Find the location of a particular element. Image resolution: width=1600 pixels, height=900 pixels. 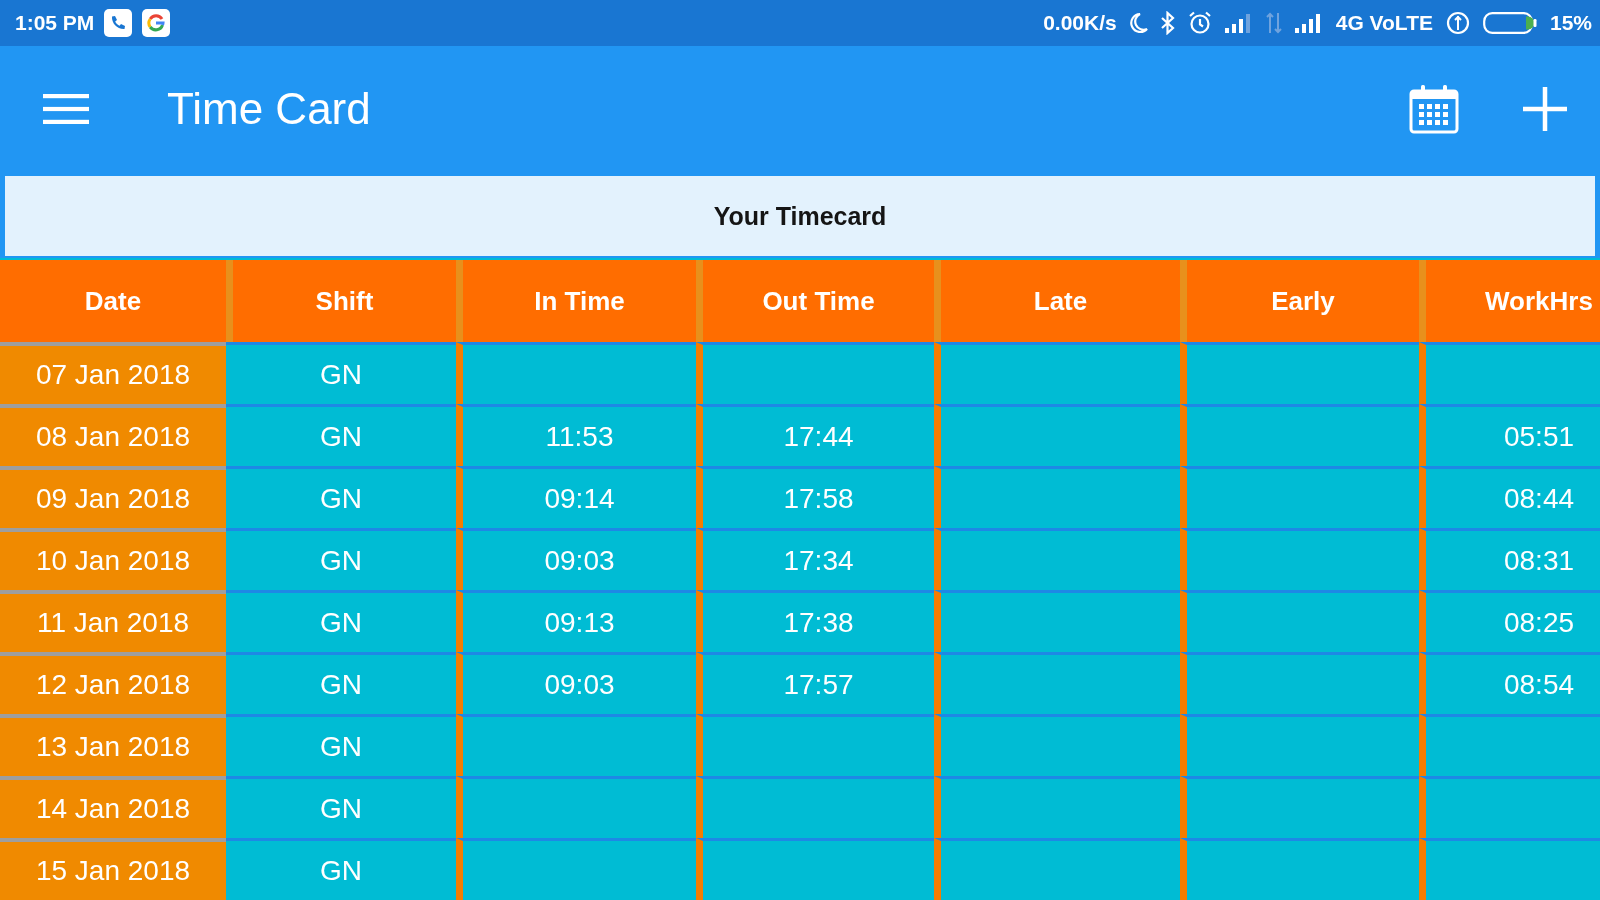

column-header: Shift is located at coordinates (341, 301).